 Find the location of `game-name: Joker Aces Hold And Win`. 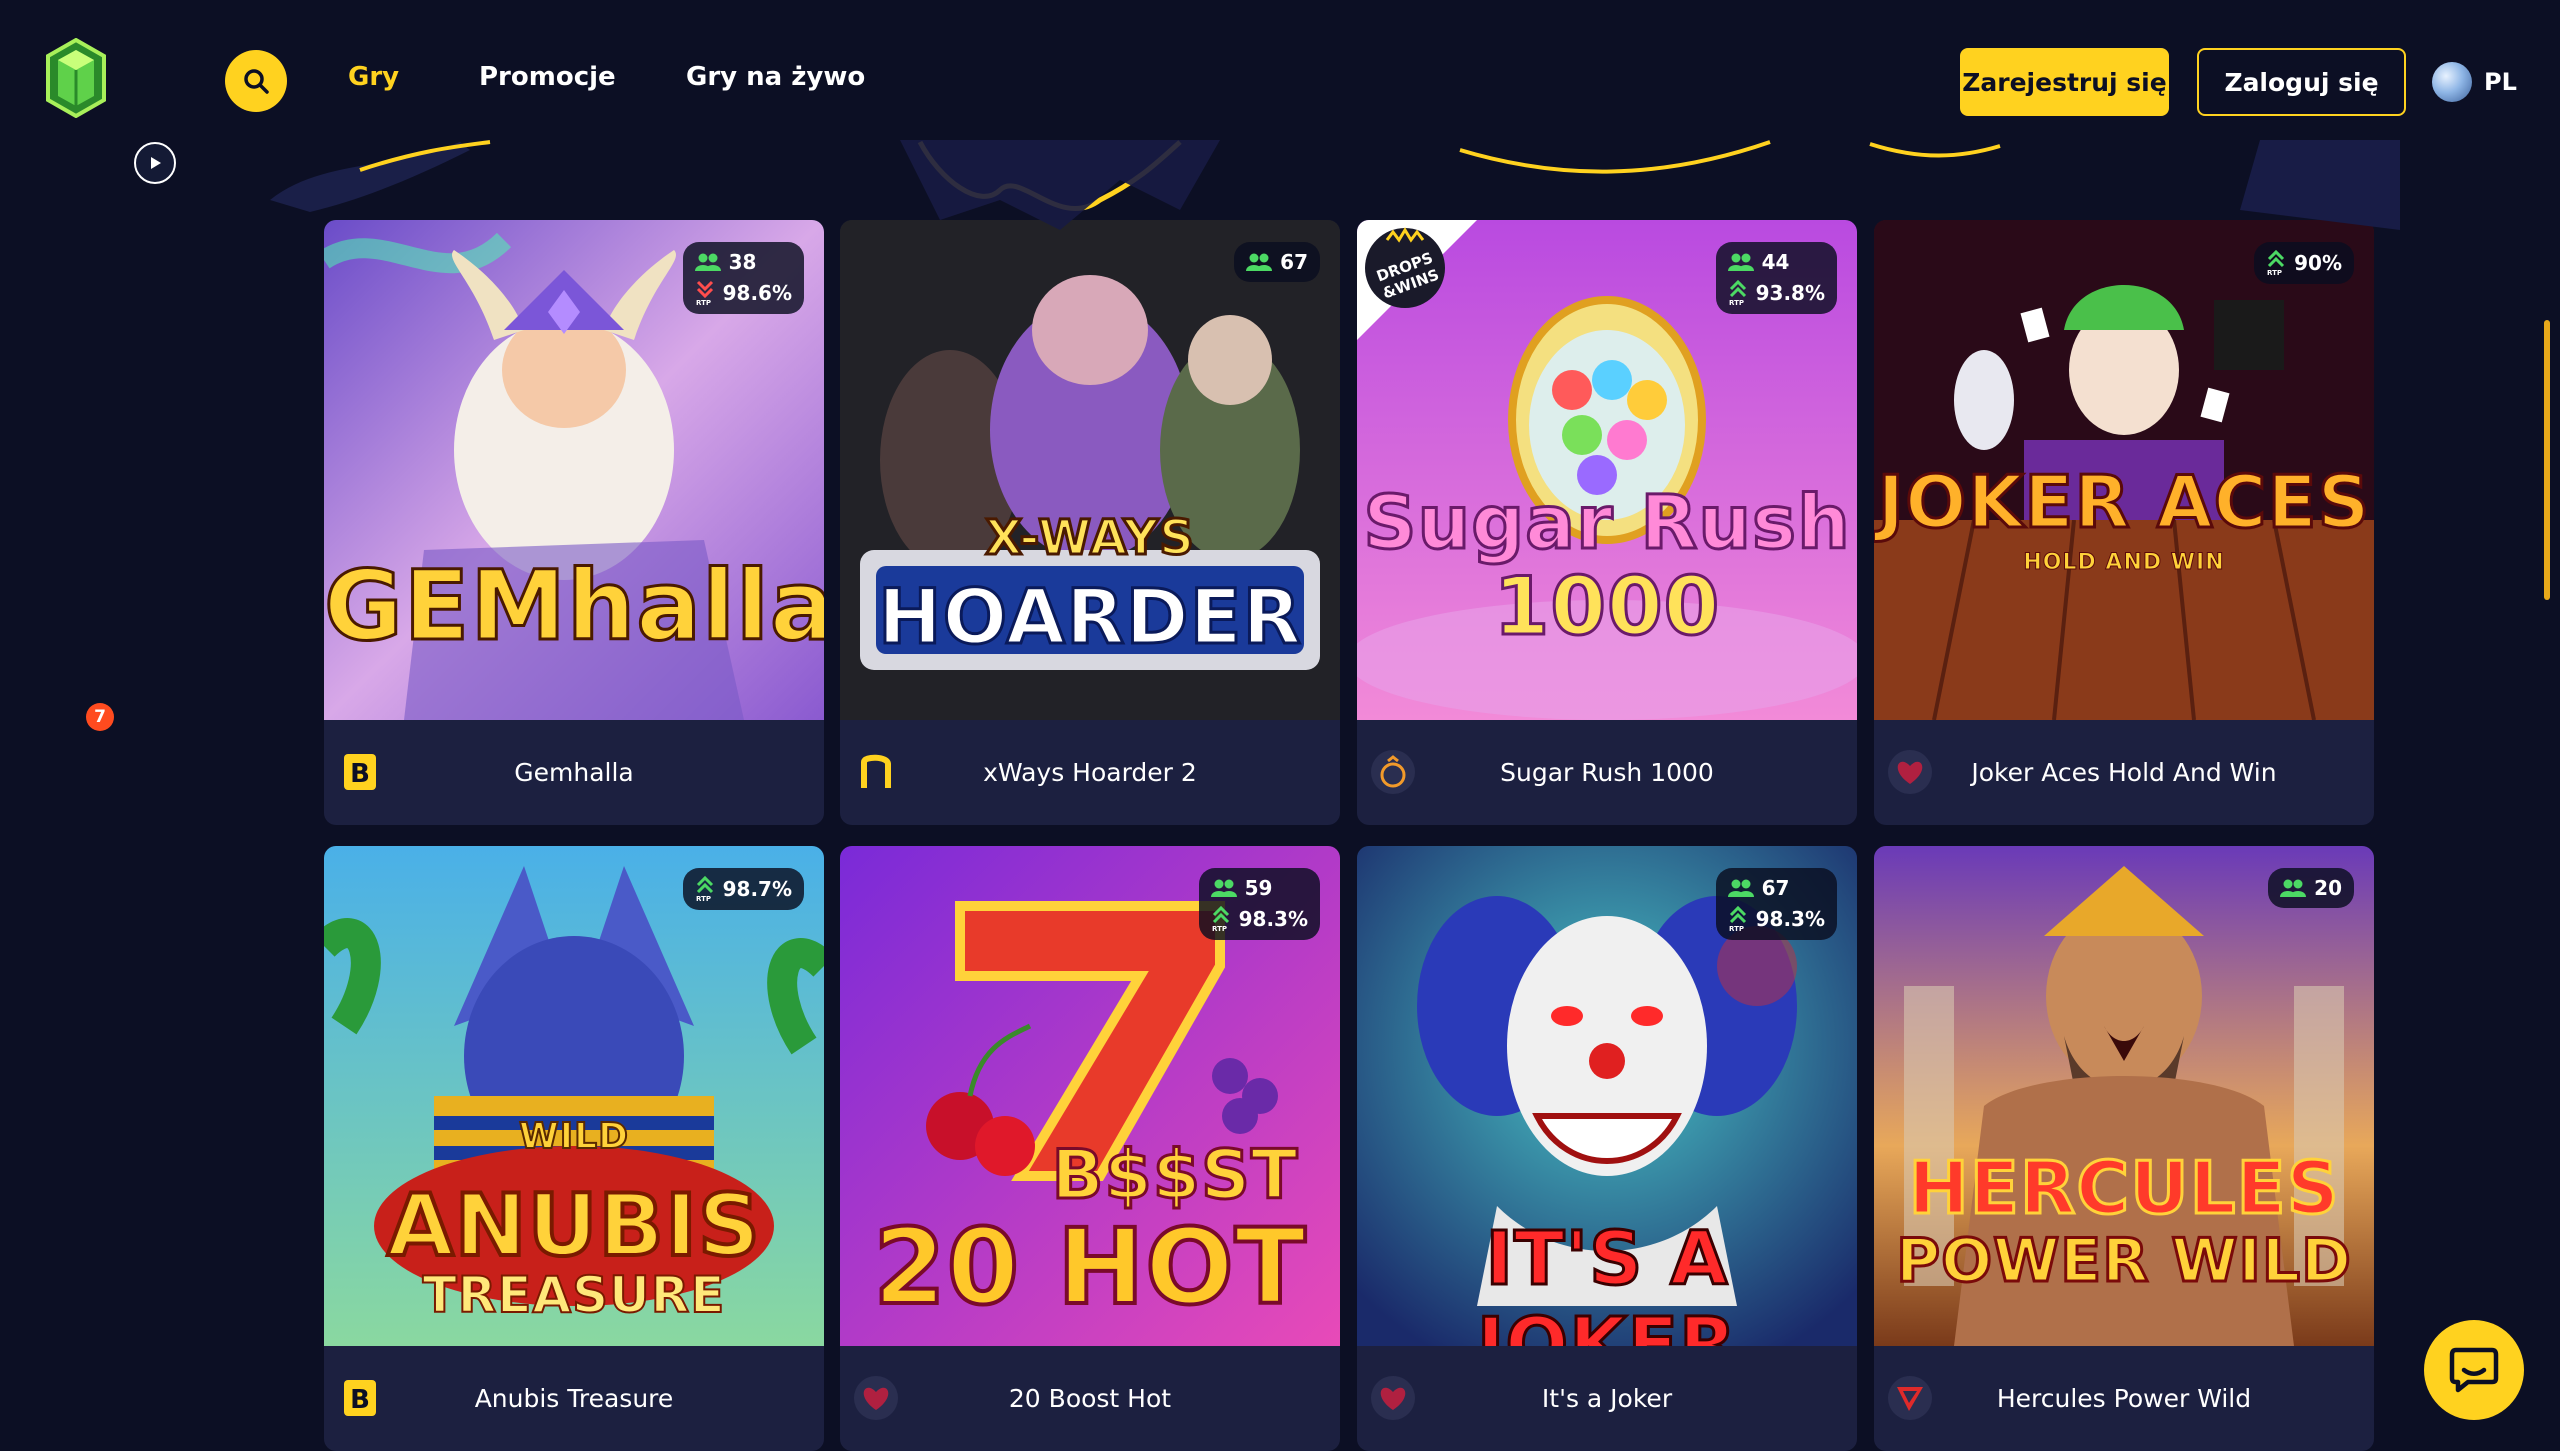

game-name: Joker Aces Hold And Win is located at coordinates (2124, 772).